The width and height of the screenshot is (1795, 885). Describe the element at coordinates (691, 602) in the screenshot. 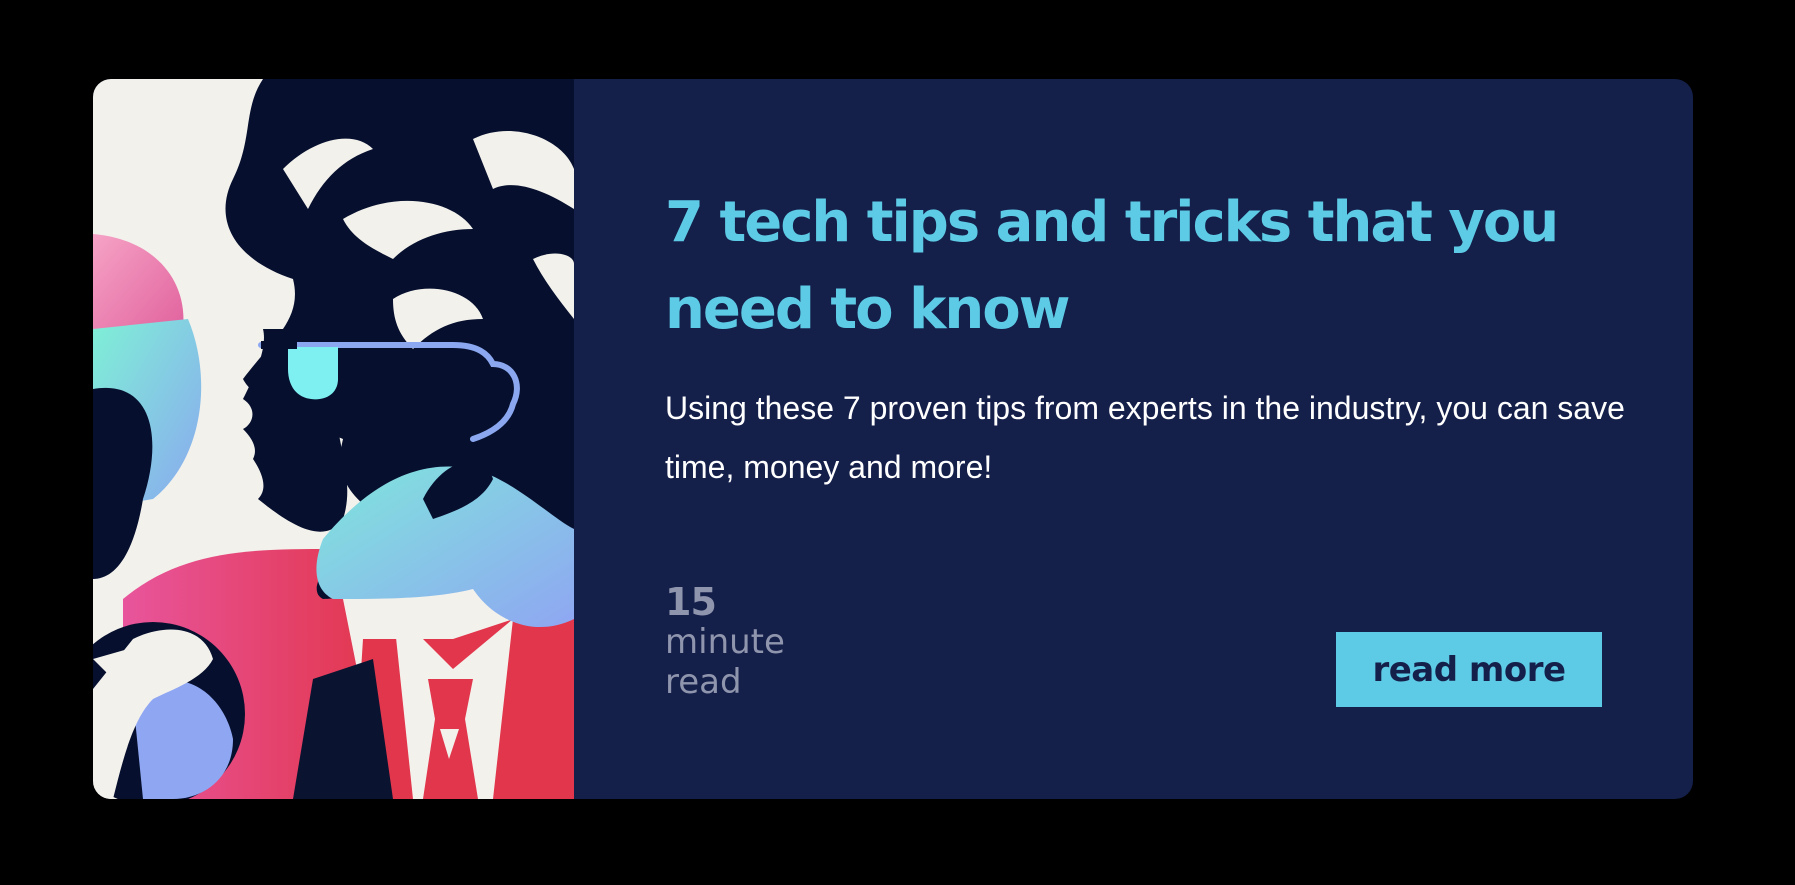

I see `read-time-number: 15` at that location.